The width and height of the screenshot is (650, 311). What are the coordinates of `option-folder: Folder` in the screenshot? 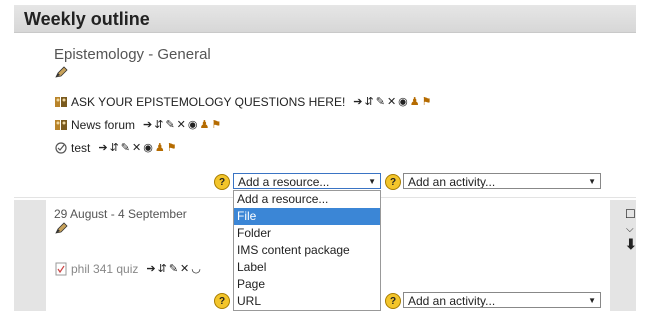 It's located at (307, 233).